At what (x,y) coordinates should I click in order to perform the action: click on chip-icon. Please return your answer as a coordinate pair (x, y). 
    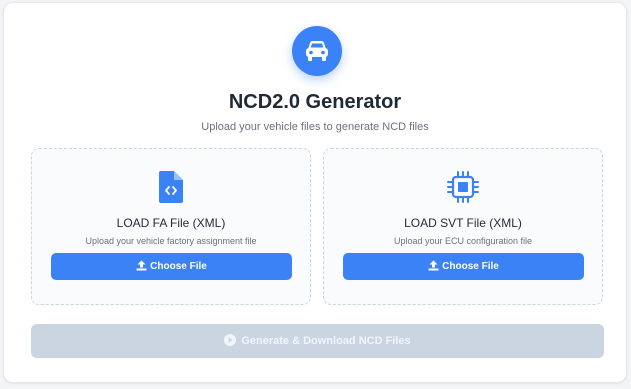
    Looking at the image, I should click on (463, 187).